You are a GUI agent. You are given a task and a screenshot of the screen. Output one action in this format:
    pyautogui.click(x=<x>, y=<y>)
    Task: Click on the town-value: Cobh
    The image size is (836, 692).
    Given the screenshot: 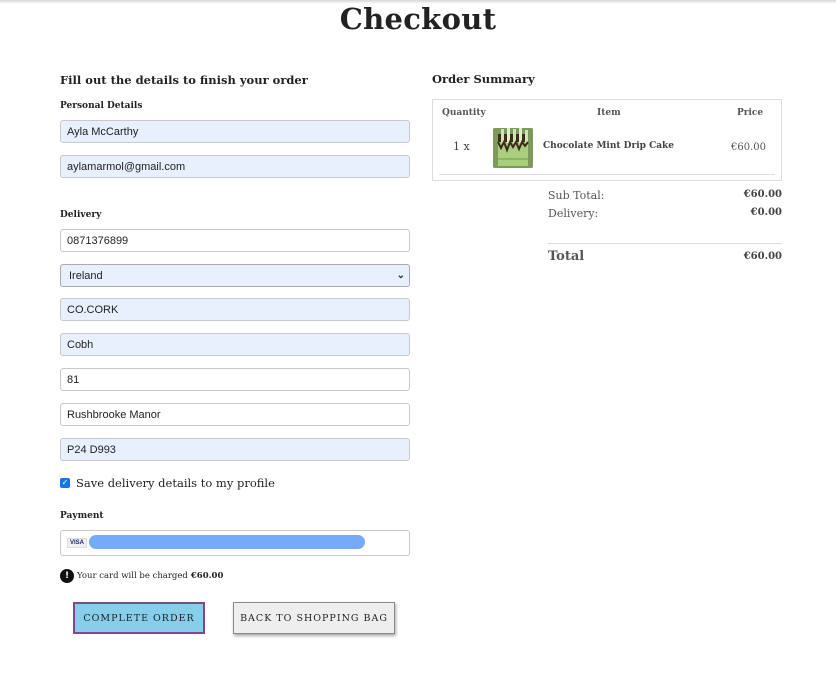 What is the action you would take?
    pyautogui.click(x=80, y=344)
    